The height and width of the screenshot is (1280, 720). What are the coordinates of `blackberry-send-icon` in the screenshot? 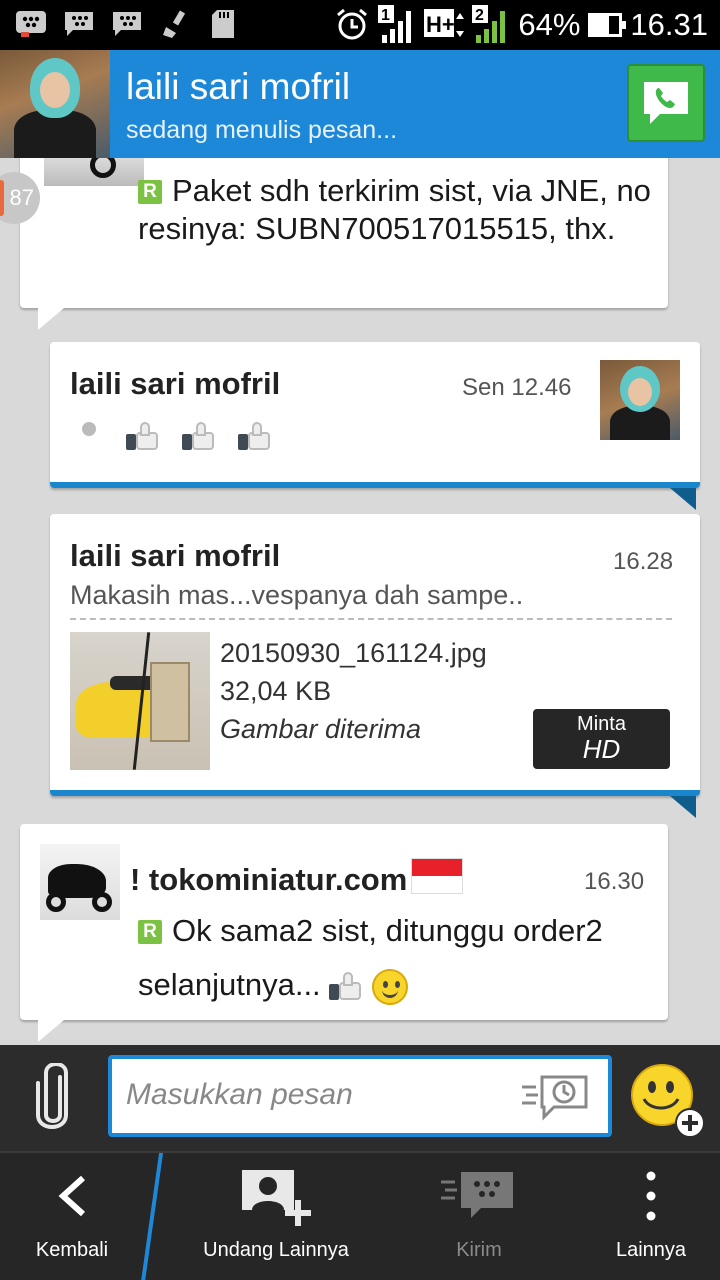 It's located at (477, 1195).